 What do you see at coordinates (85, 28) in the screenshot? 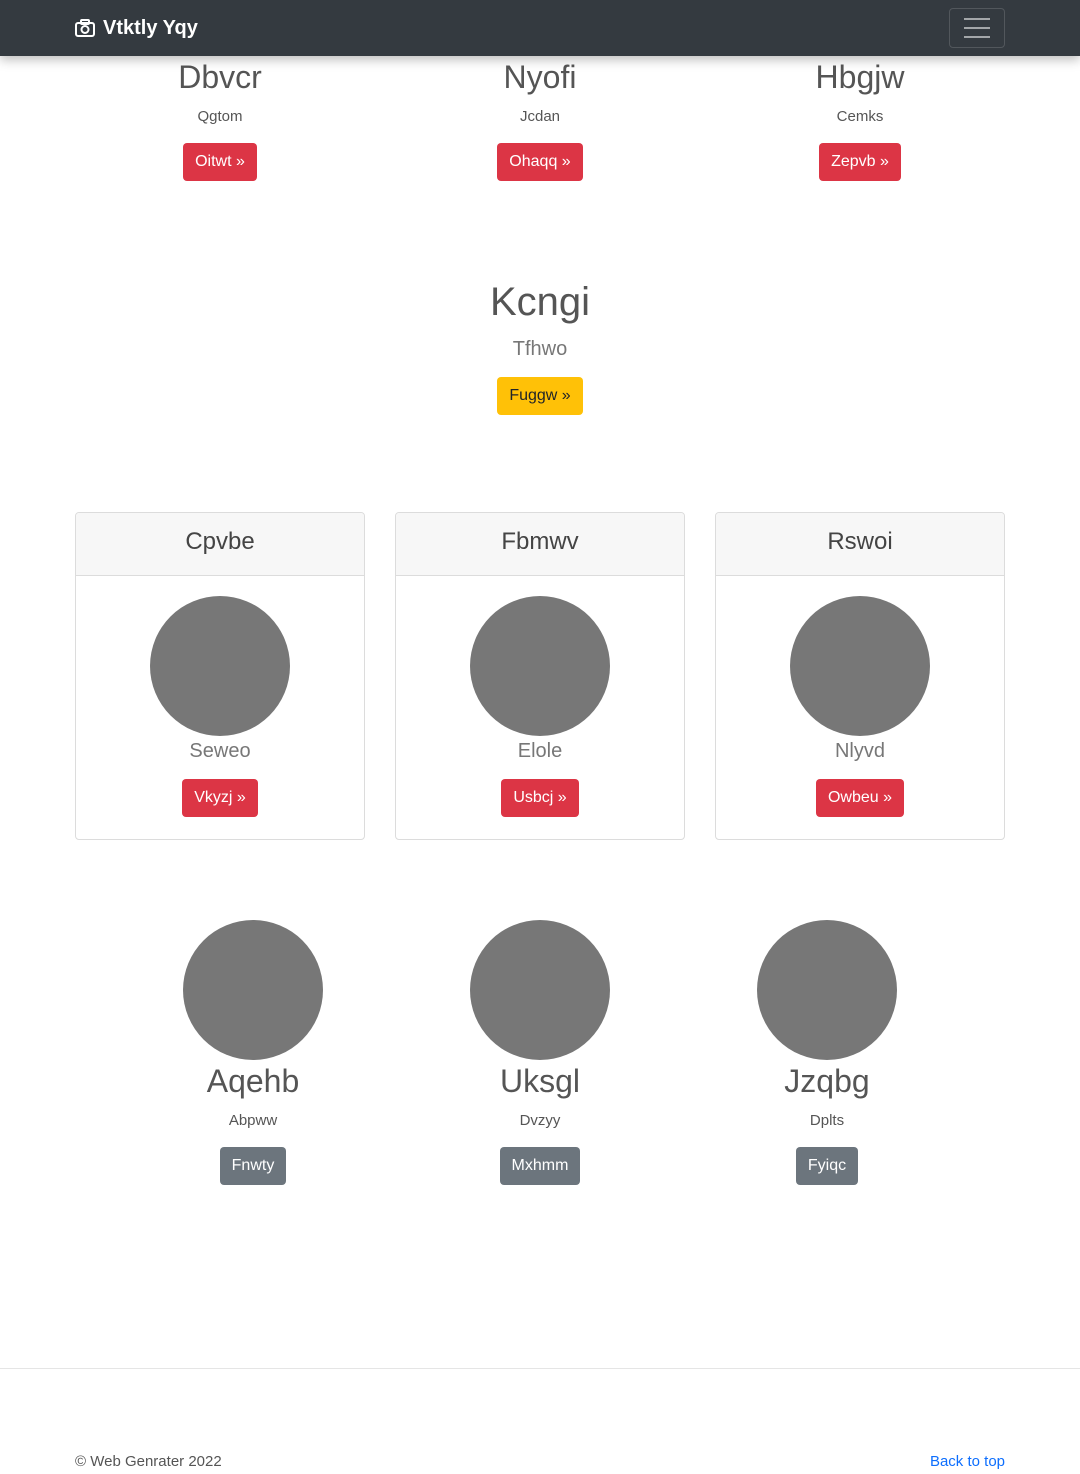
I see `camera-icon` at bounding box center [85, 28].